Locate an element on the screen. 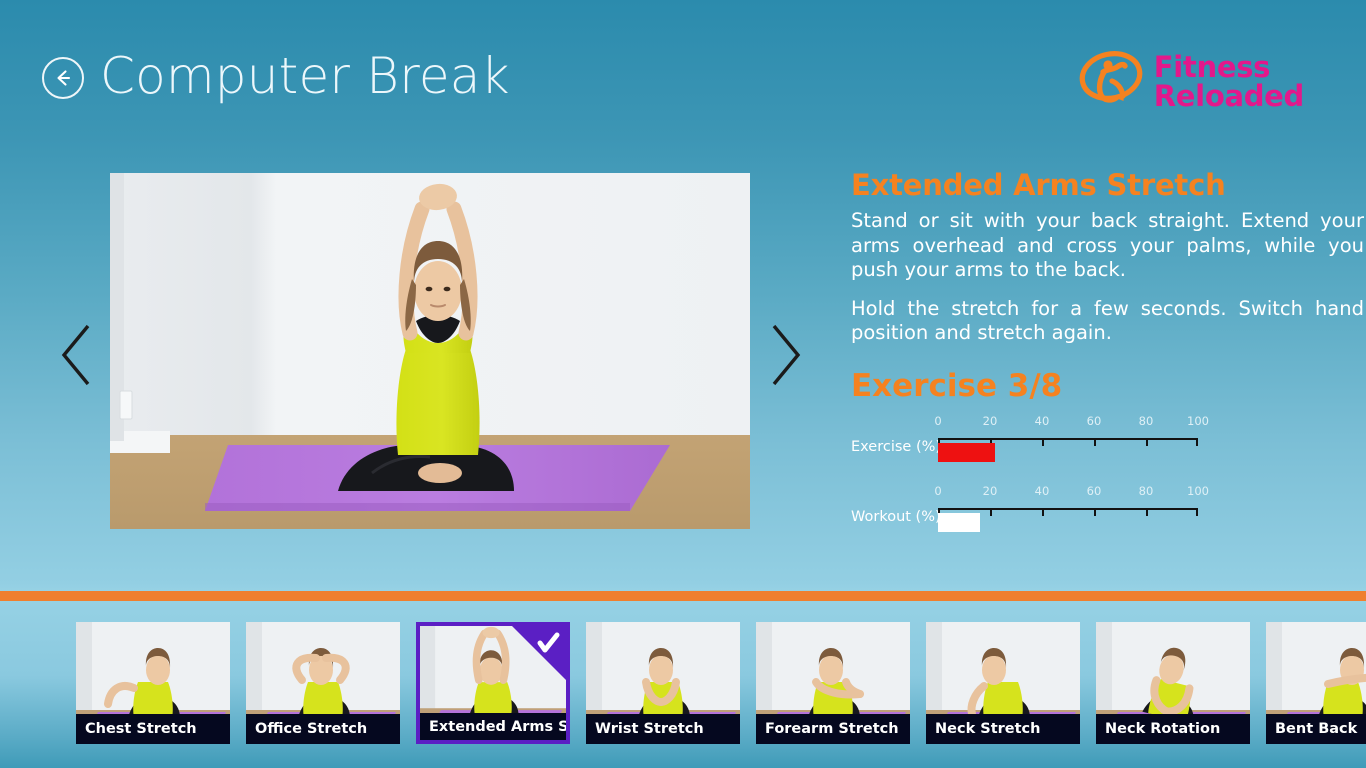 The image size is (1366, 768). thumbnail-forearm-stretch: Forearm Stretch is located at coordinates (833, 683).